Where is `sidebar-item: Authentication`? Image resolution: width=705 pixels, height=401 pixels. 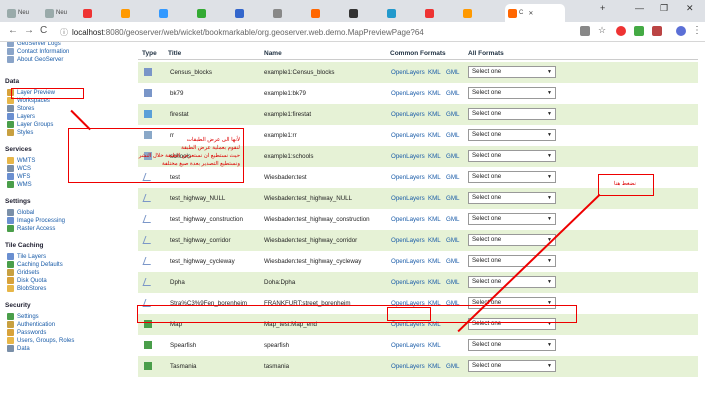
sidebar-item: Authentication is located at coordinates (31, 324).